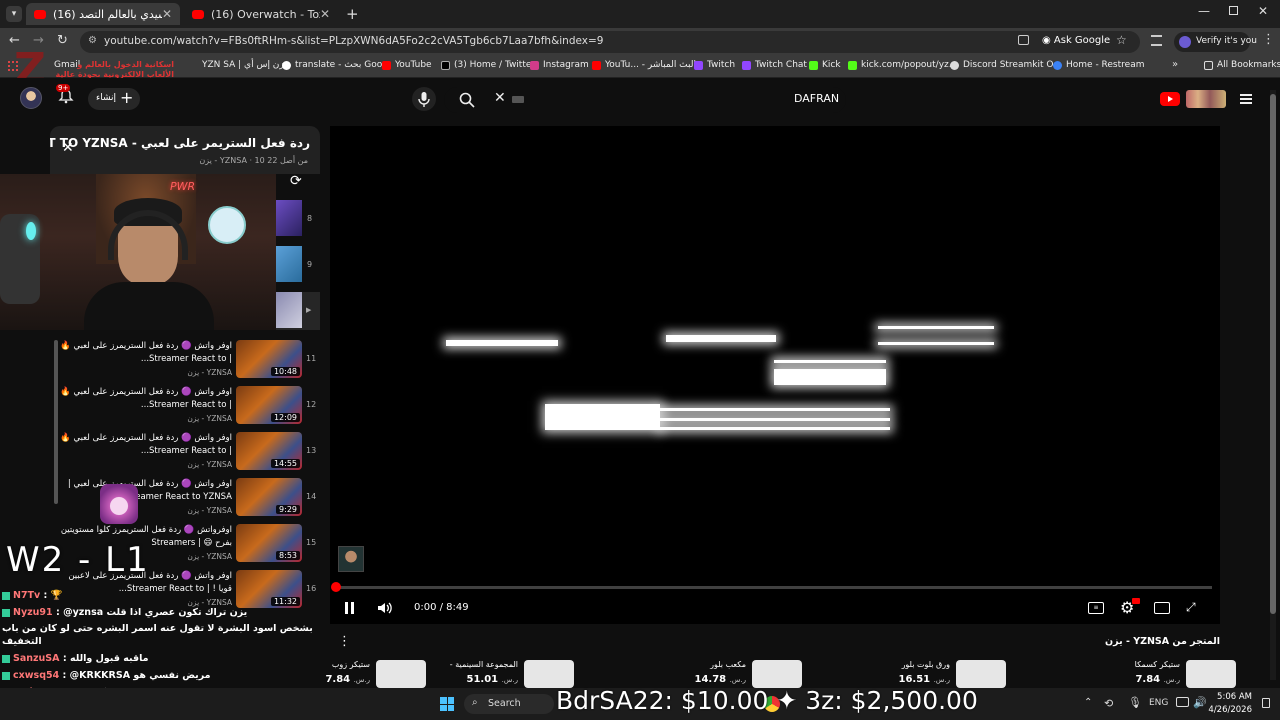 The image size is (1280, 720). I want to click on bookmark-yznsa: YZN SA | يزن إس أي, so click(244, 65).